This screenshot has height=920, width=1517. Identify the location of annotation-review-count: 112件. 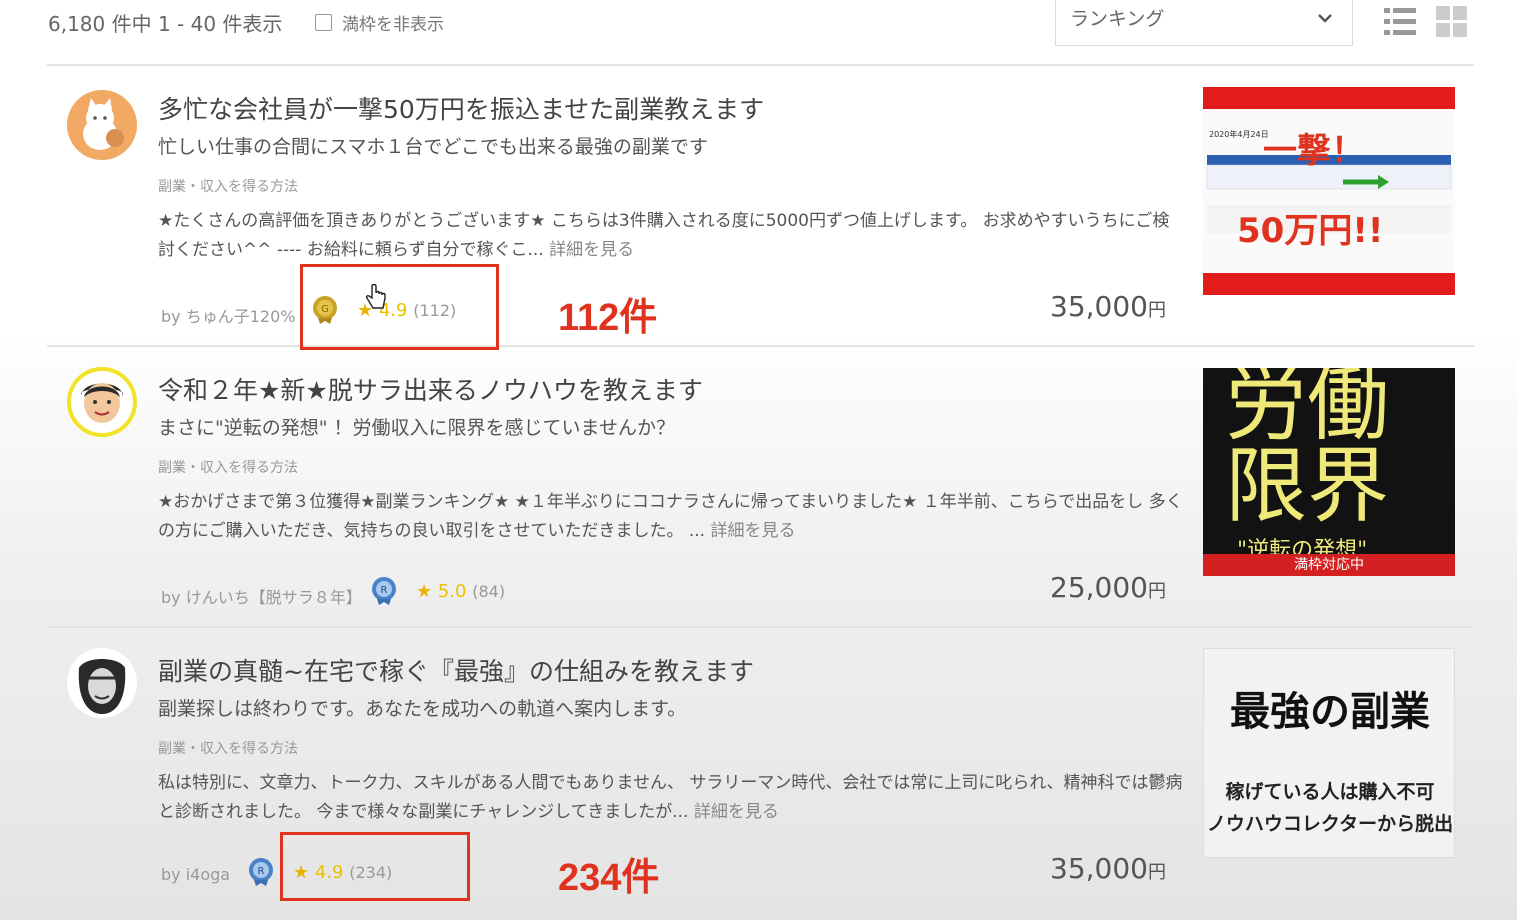
(608, 318).